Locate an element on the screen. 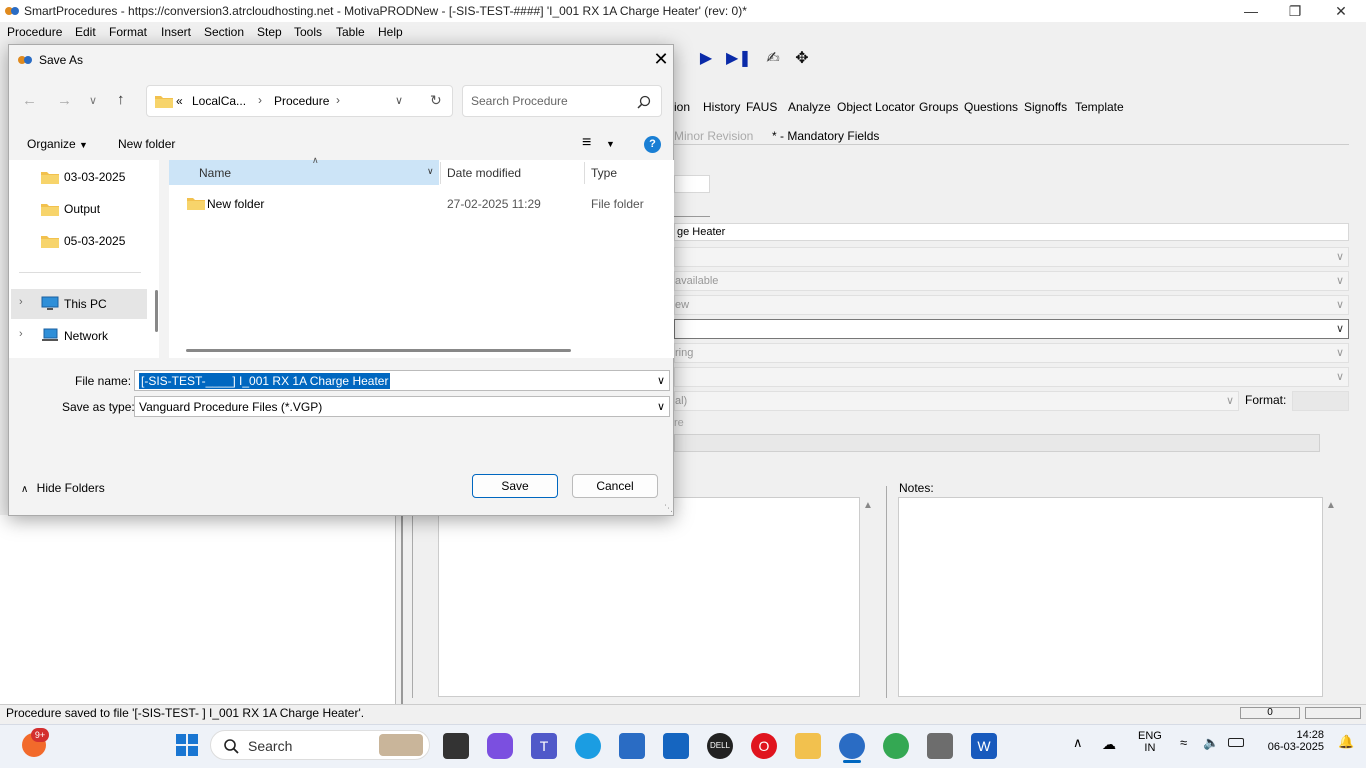 The image size is (1366, 768). task-view-icon is located at coordinates (456, 746).